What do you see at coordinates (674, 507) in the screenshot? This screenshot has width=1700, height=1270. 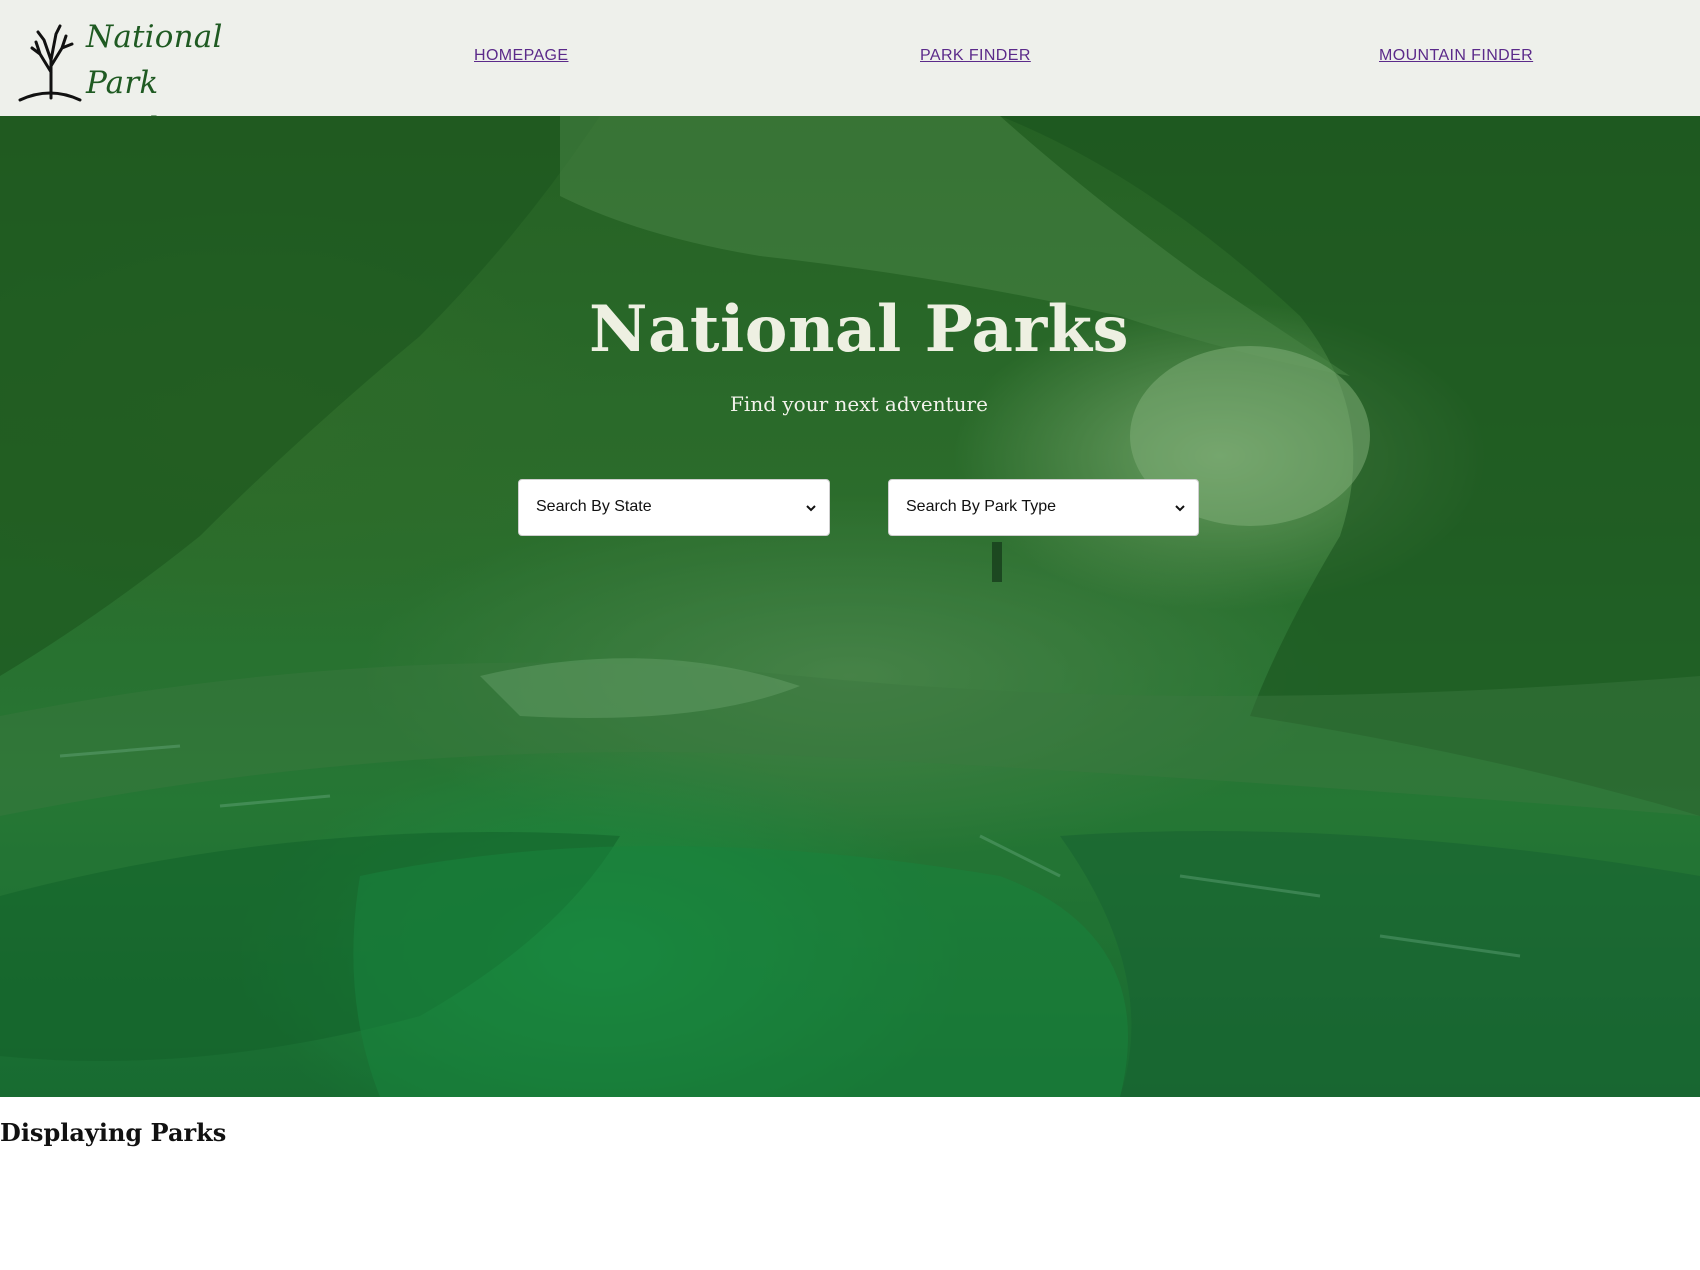 I see `state-select: Search By State` at bounding box center [674, 507].